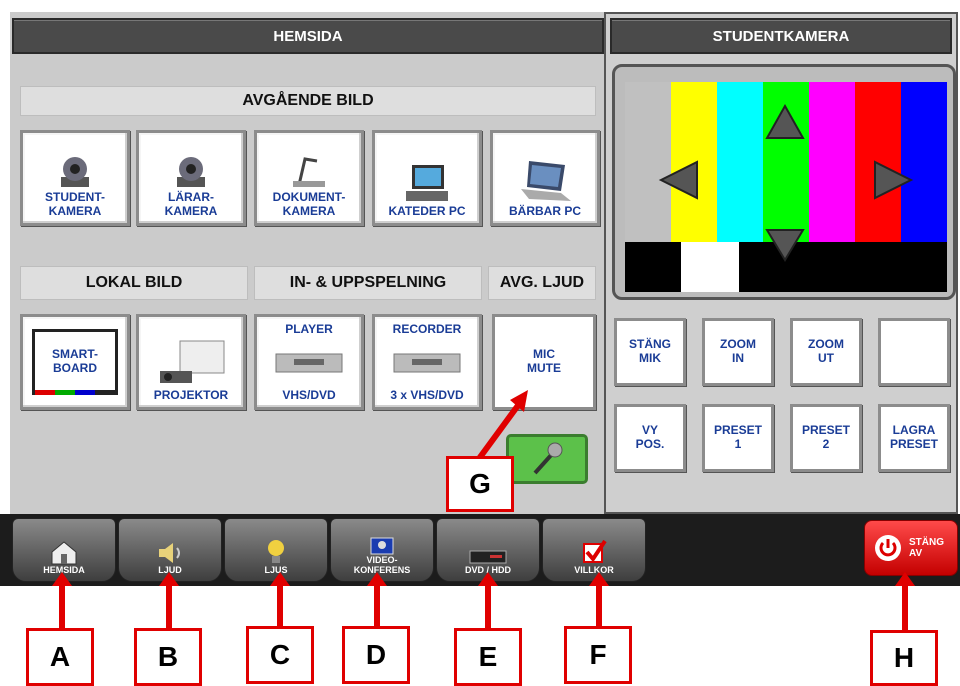  I want to click on callout-d-arrowhead, so click(377, 579).